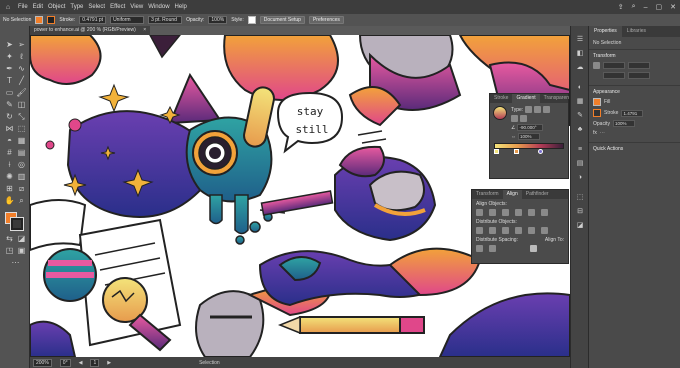 This screenshot has width=680, height=368. Describe the element at coordinates (487, 194) in the screenshot. I see `tab-transform: Transform` at that location.